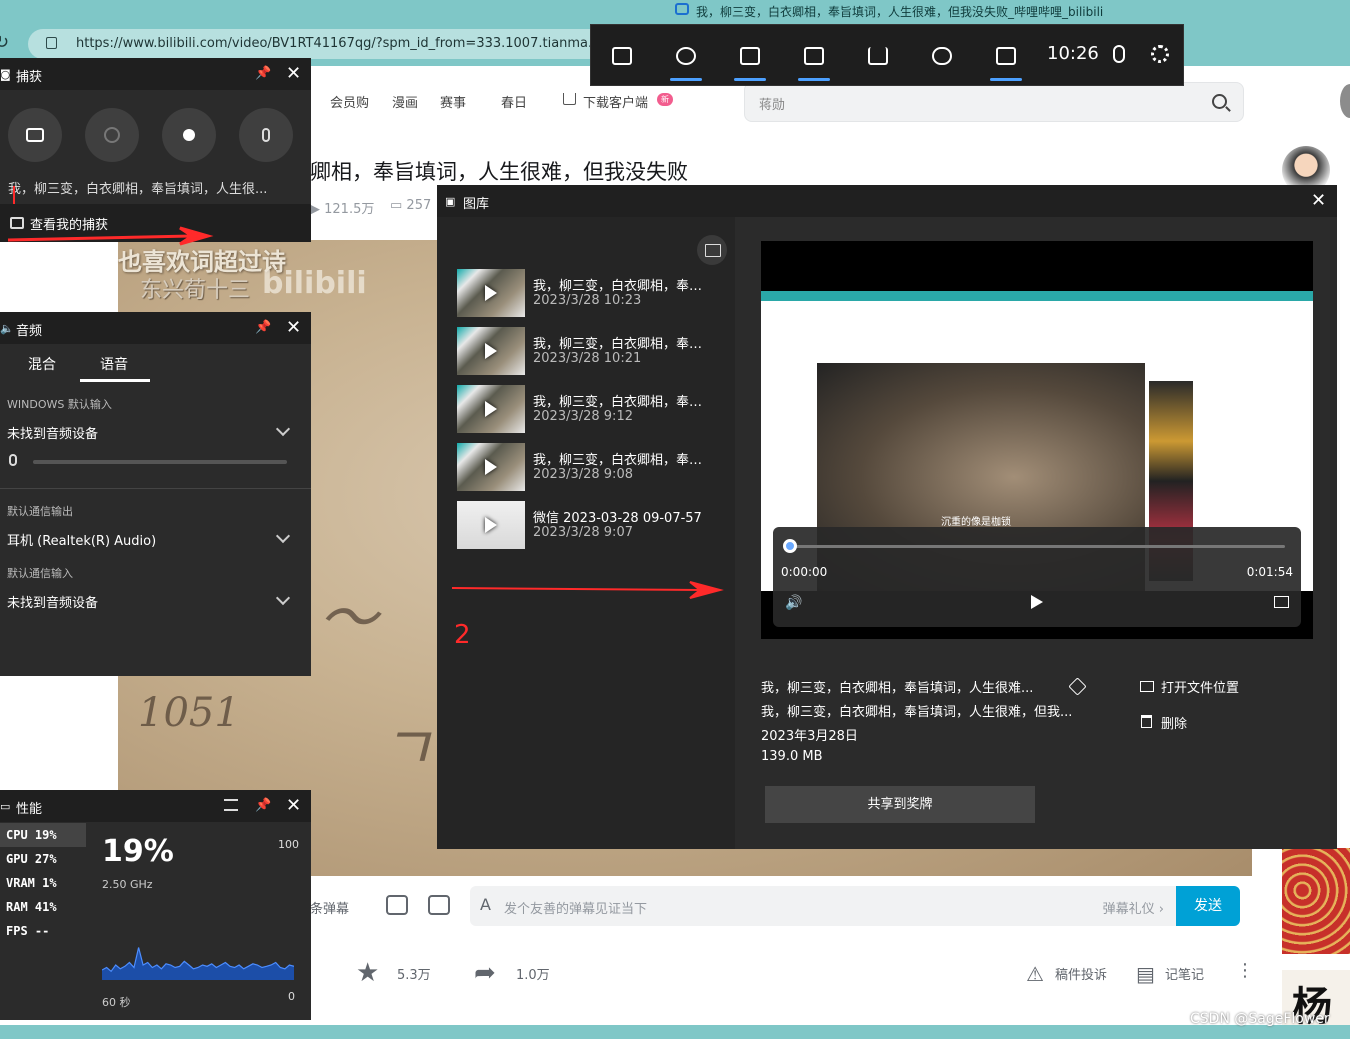 Image resolution: width=1350 pixels, height=1039 pixels. I want to click on play-icon, so click(1037, 602).